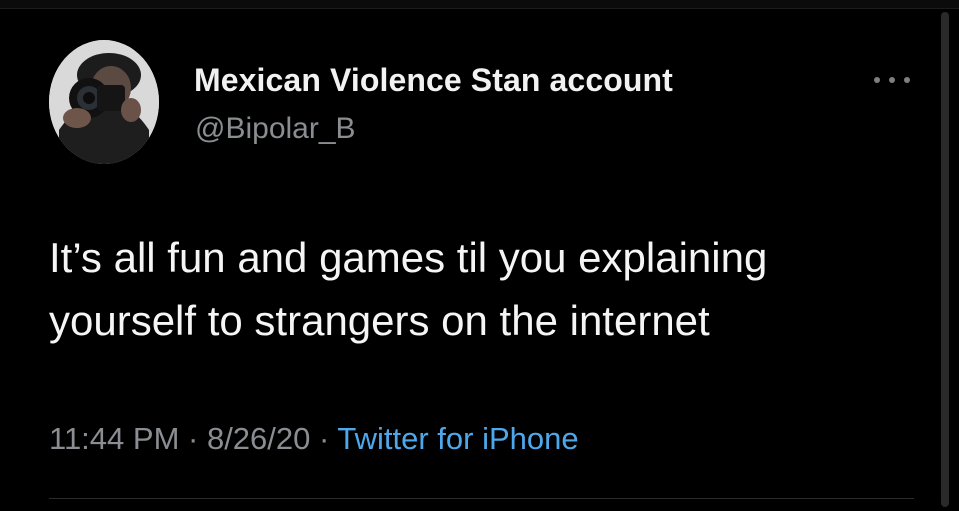 The height and width of the screenshot is (511, 959). I want to click on tweet-time: 11:44 PM, so click(114, 438).